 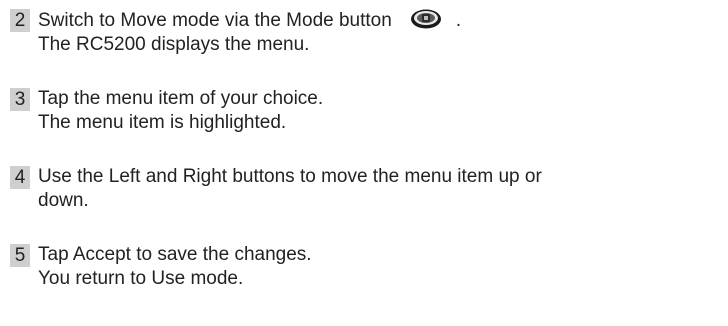 What do you see at coordinates (175, 254) in the screenshot?
I see `step-instruction: Tap Accept to save the changes.` at bounding box center [175, 254].